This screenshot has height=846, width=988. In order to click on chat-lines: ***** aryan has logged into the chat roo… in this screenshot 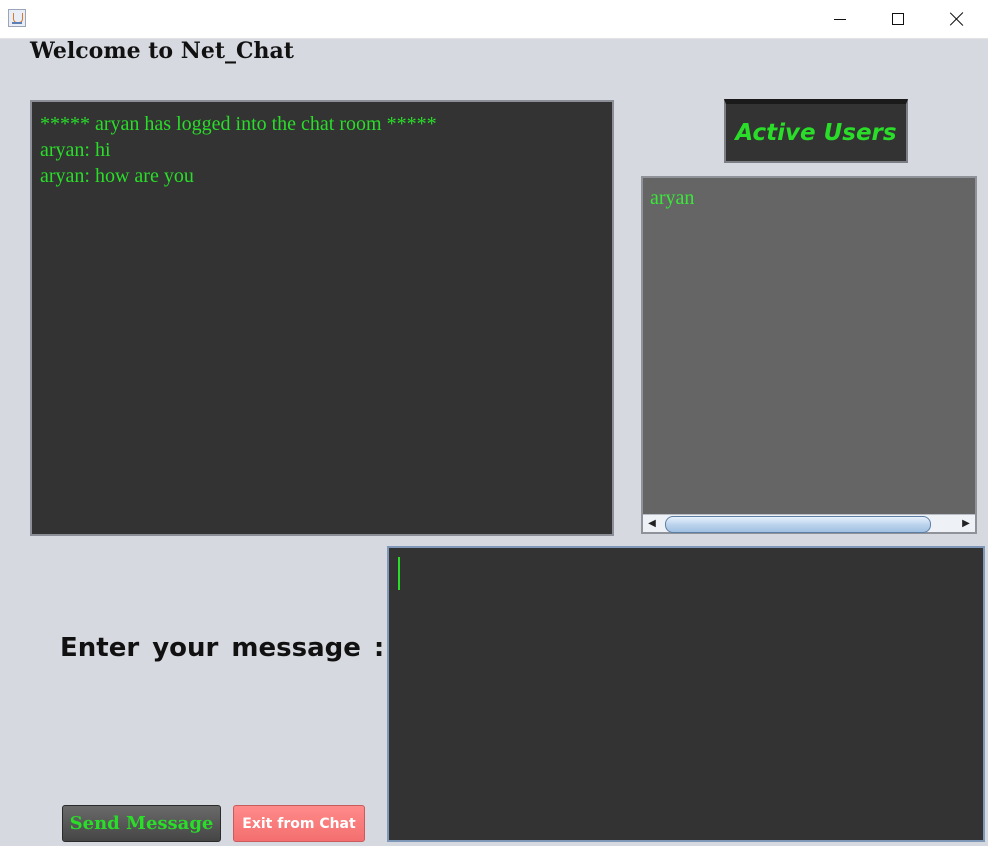, I will do `click(322, 145)`.